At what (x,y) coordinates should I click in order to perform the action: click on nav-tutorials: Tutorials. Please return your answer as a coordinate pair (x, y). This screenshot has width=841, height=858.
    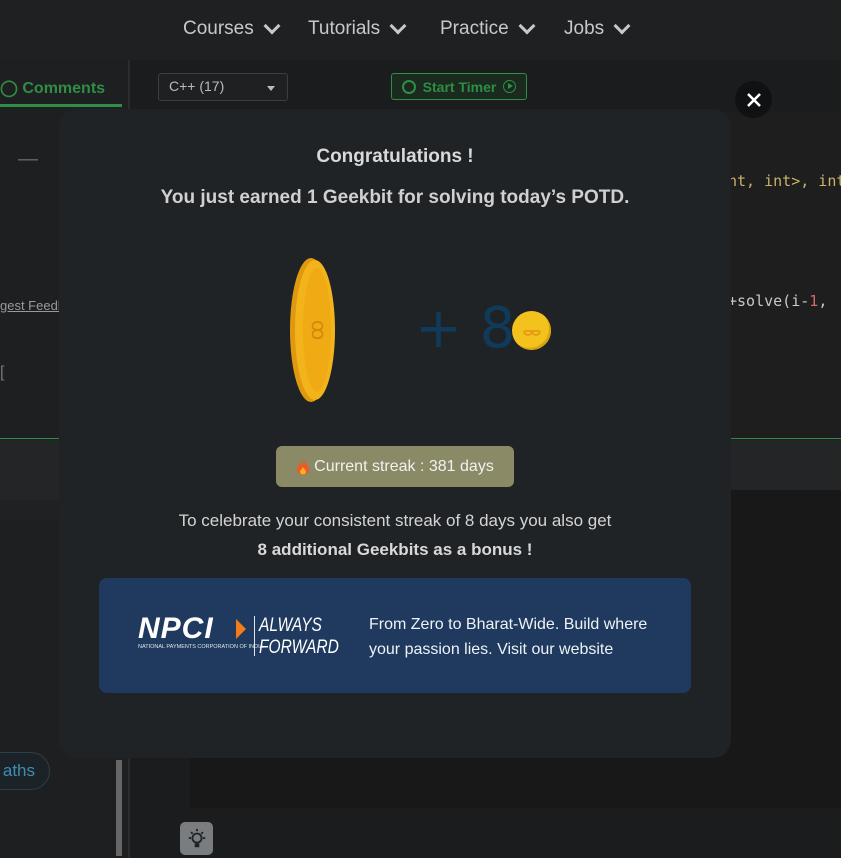
    Looking at the image, I should click on (357, 28).